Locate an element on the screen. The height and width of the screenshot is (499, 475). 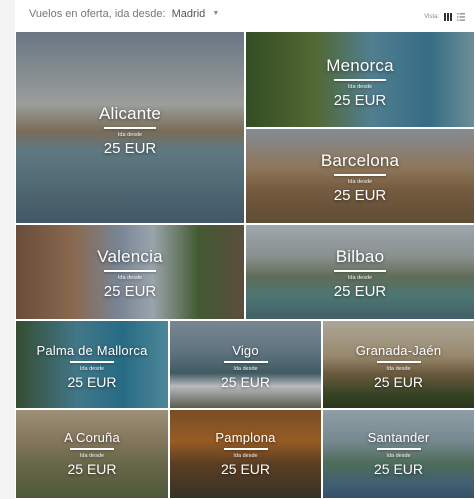
destination-tile-bilbao: Bilbao Ida desde 25 EUR is located at coordinates (360, 272).